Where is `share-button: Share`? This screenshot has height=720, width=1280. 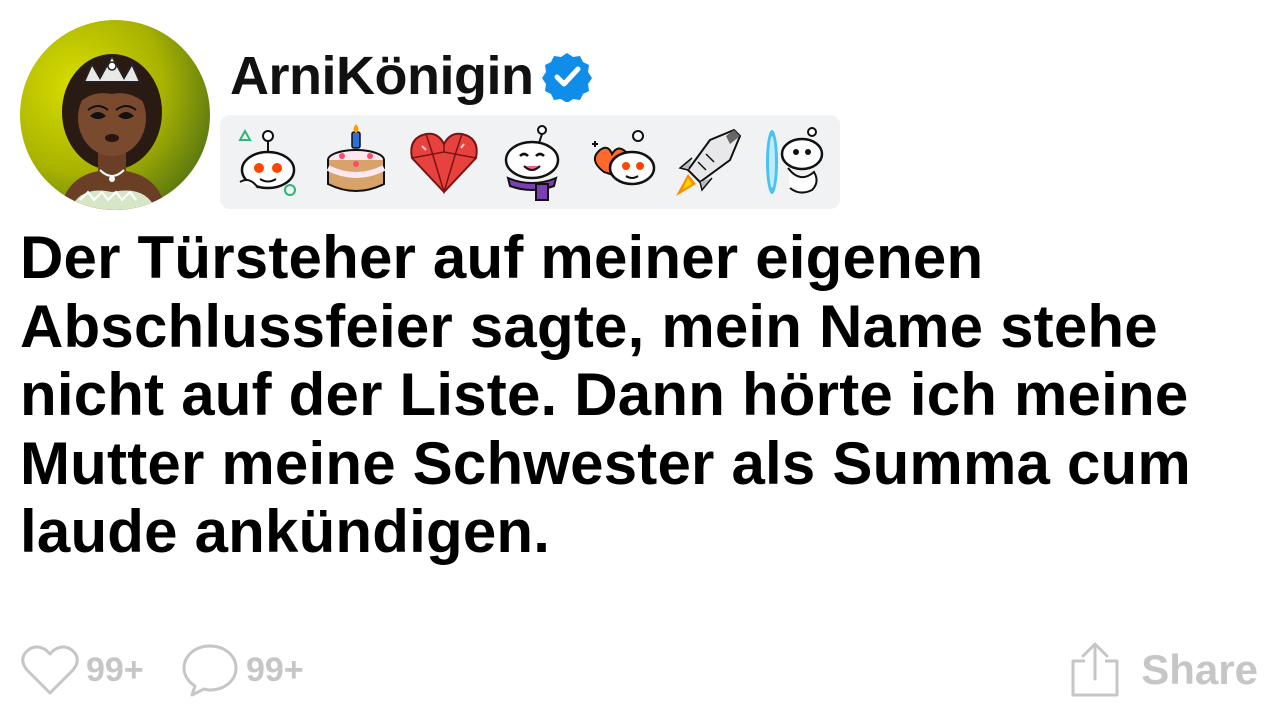 share-button: Share is located at coordinates (1162, 670).